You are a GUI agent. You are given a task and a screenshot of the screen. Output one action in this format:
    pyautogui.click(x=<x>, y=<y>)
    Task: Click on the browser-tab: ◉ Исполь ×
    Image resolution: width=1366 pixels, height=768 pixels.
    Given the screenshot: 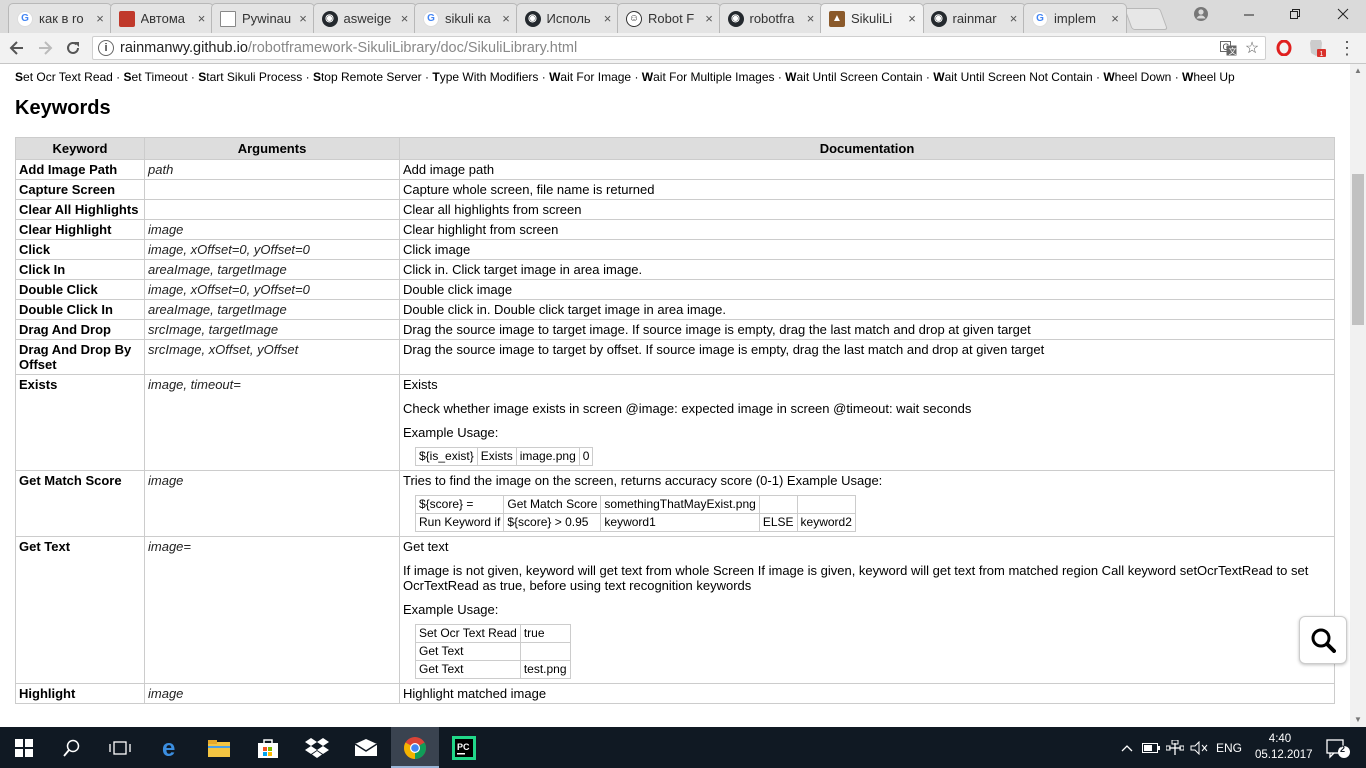 What is the action you would take?
    pyautogui.click(x=567, y=18)
    